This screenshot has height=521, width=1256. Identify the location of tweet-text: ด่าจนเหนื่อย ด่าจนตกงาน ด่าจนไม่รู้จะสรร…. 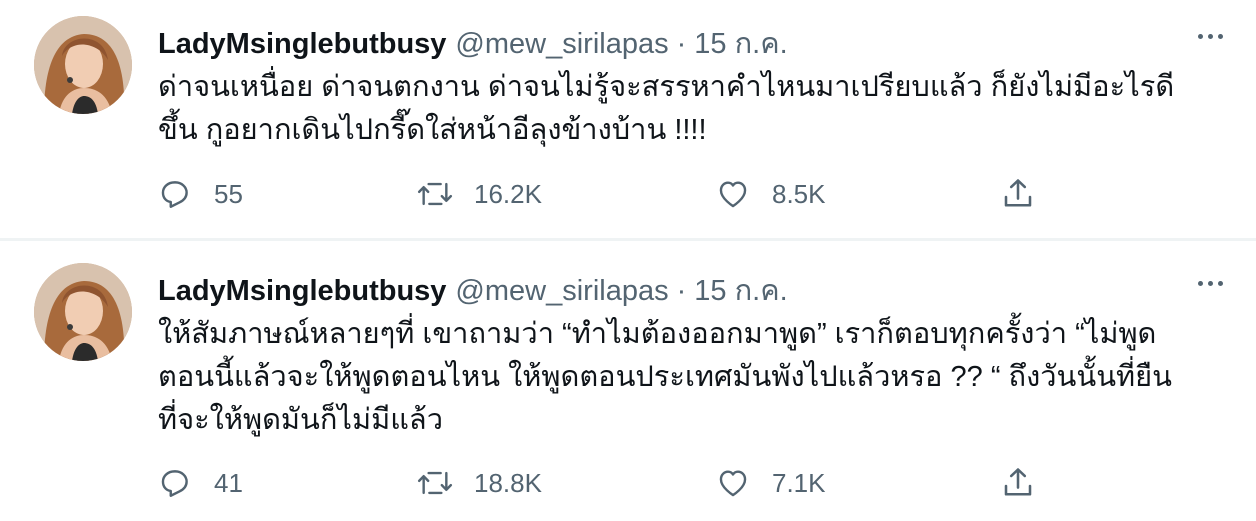
(666, 108).